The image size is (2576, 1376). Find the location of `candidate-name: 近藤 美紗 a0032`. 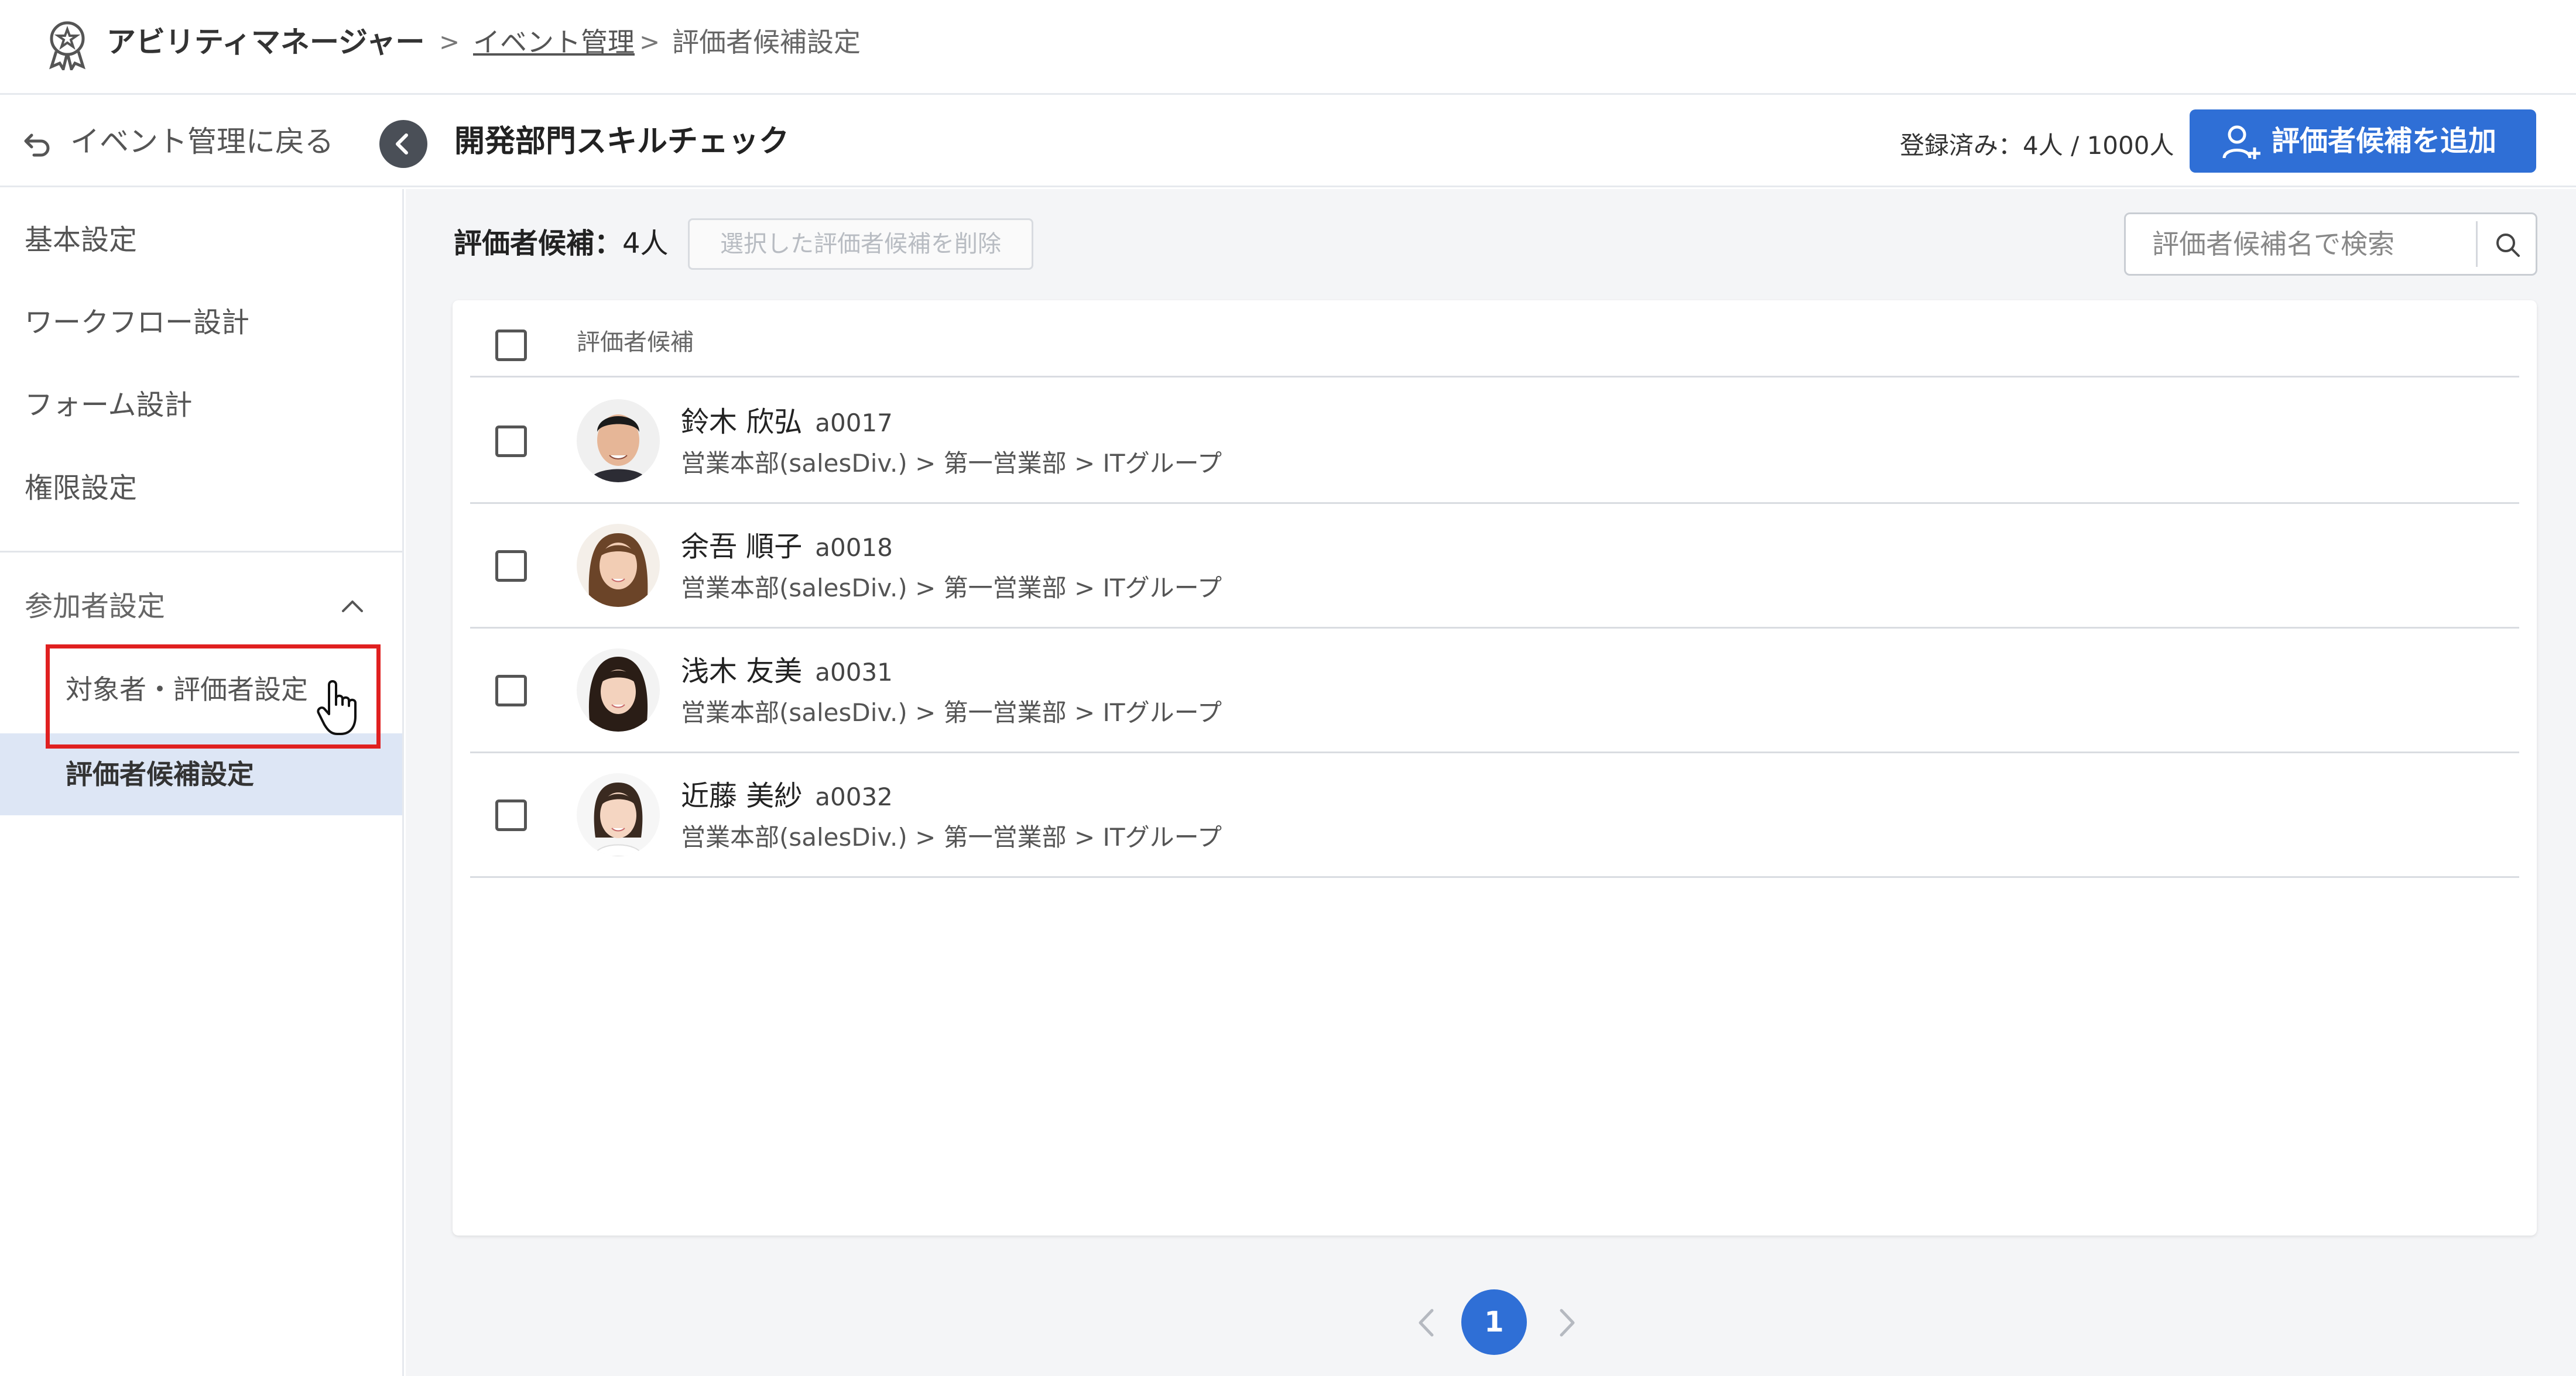

candidate-name: 近藤 美紗 a0032 is located at coordinates (787, 796).